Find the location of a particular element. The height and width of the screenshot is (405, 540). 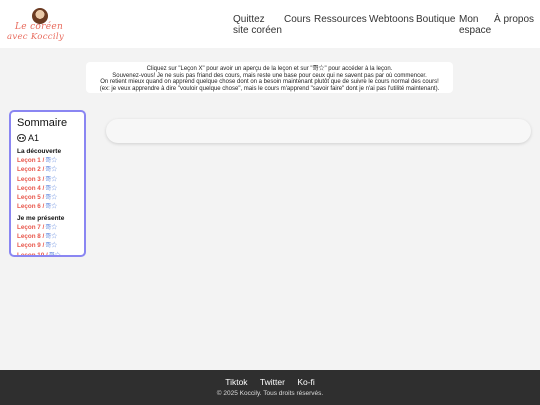

section-heading: Je me présente is located at coordinates (41, 218).